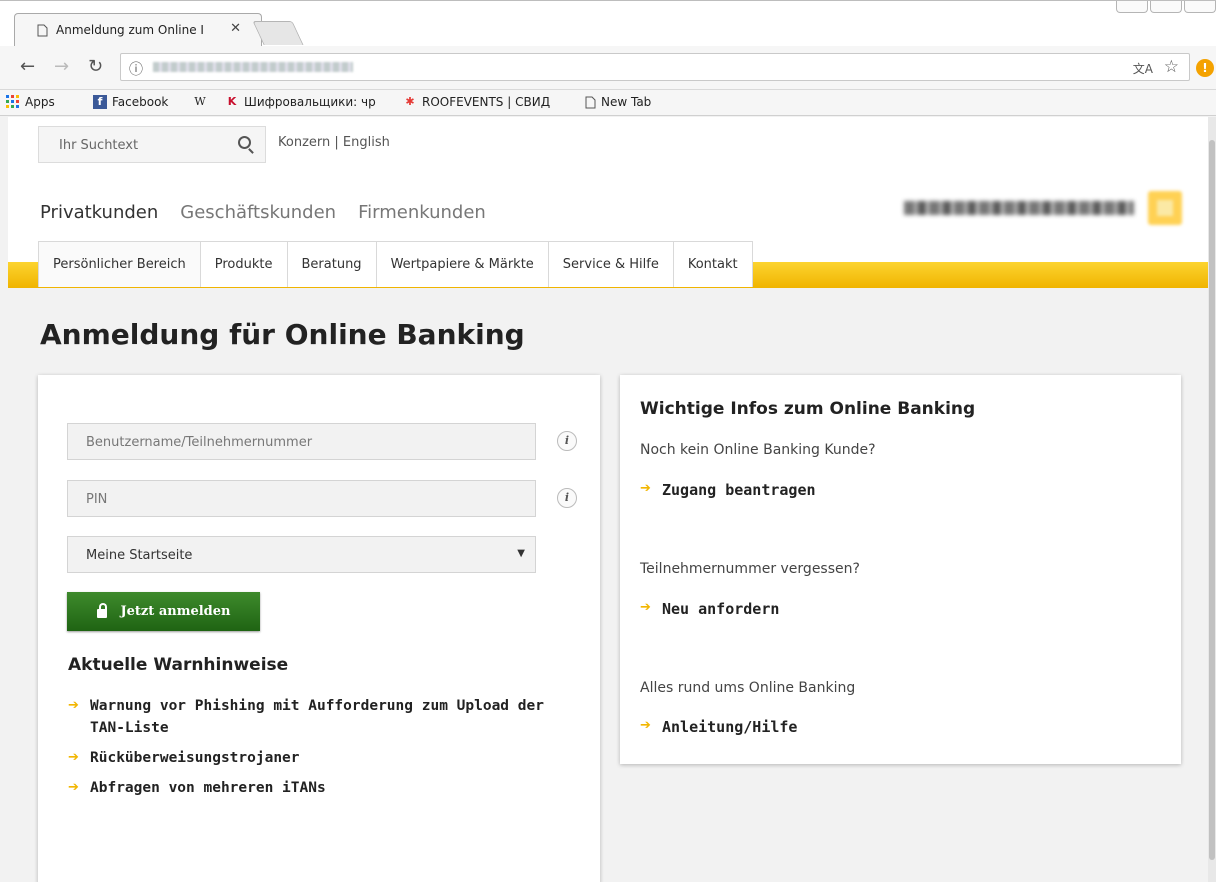  Describe the element at coordinates (1019, 208) in the screenshot. I see `logo-wordmark-blurred` at that location.